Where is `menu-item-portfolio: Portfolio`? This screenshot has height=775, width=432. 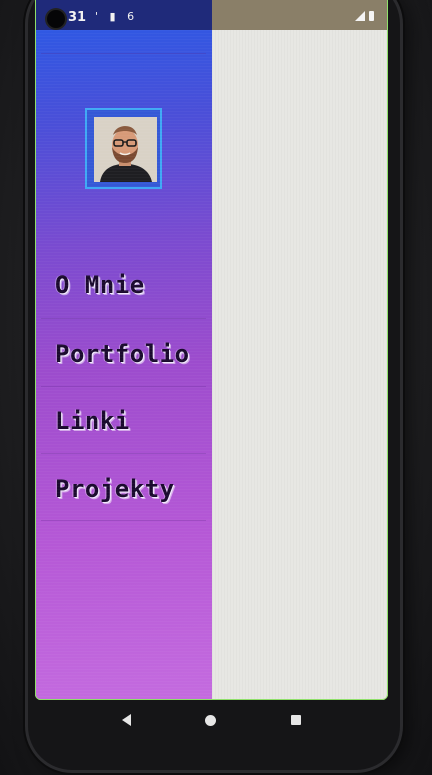
menu-item-portfolio: Portfolio is located at coordinates (130, 354).